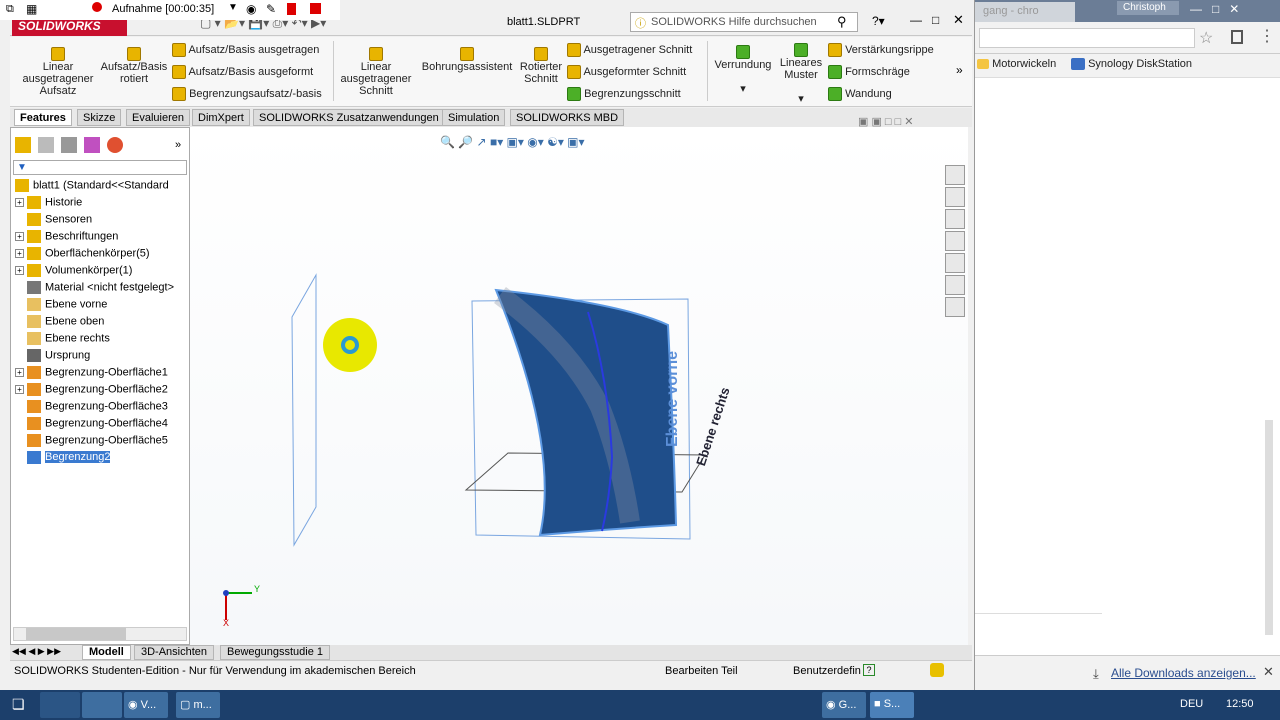  Describe the element at coordinates (251, 9) in the screenshot. I see `camera-icon: ◉` at that location.